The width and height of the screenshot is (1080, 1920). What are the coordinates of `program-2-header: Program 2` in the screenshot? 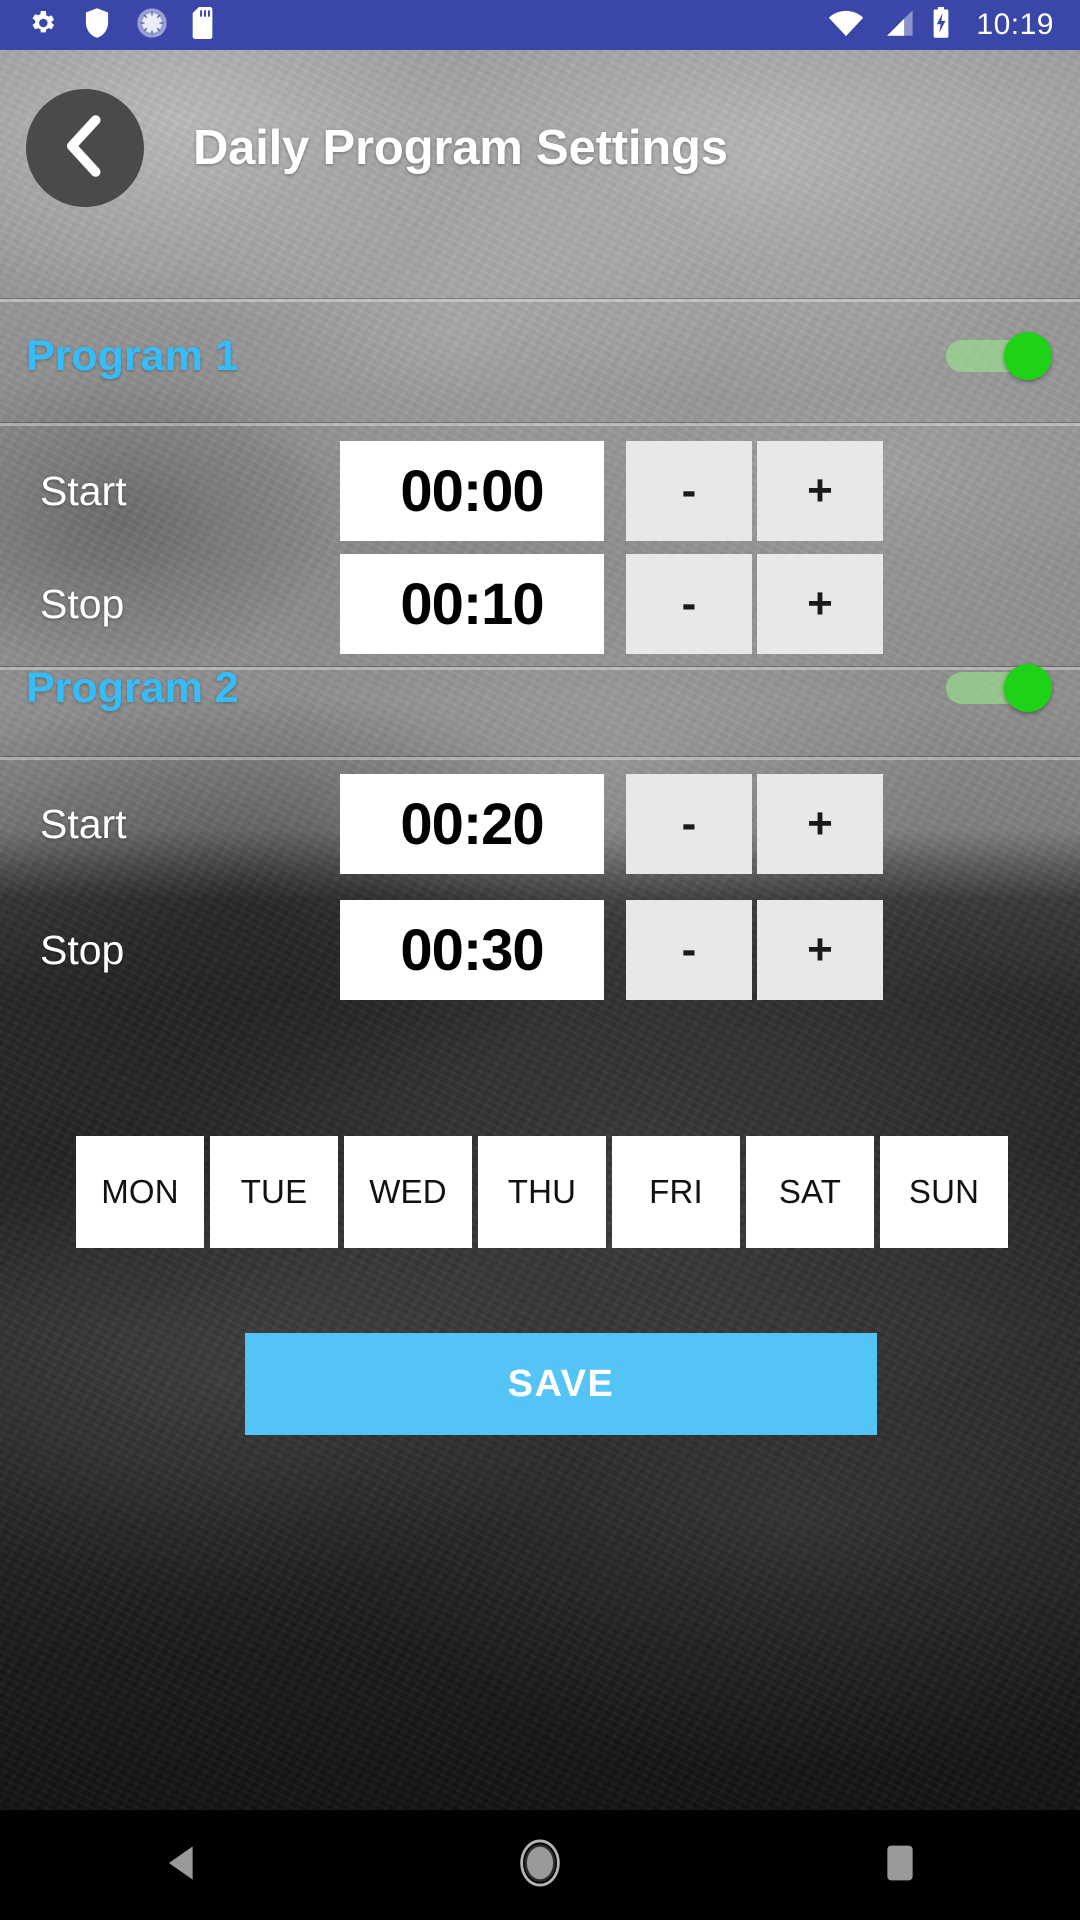 It's located at (540, 688).